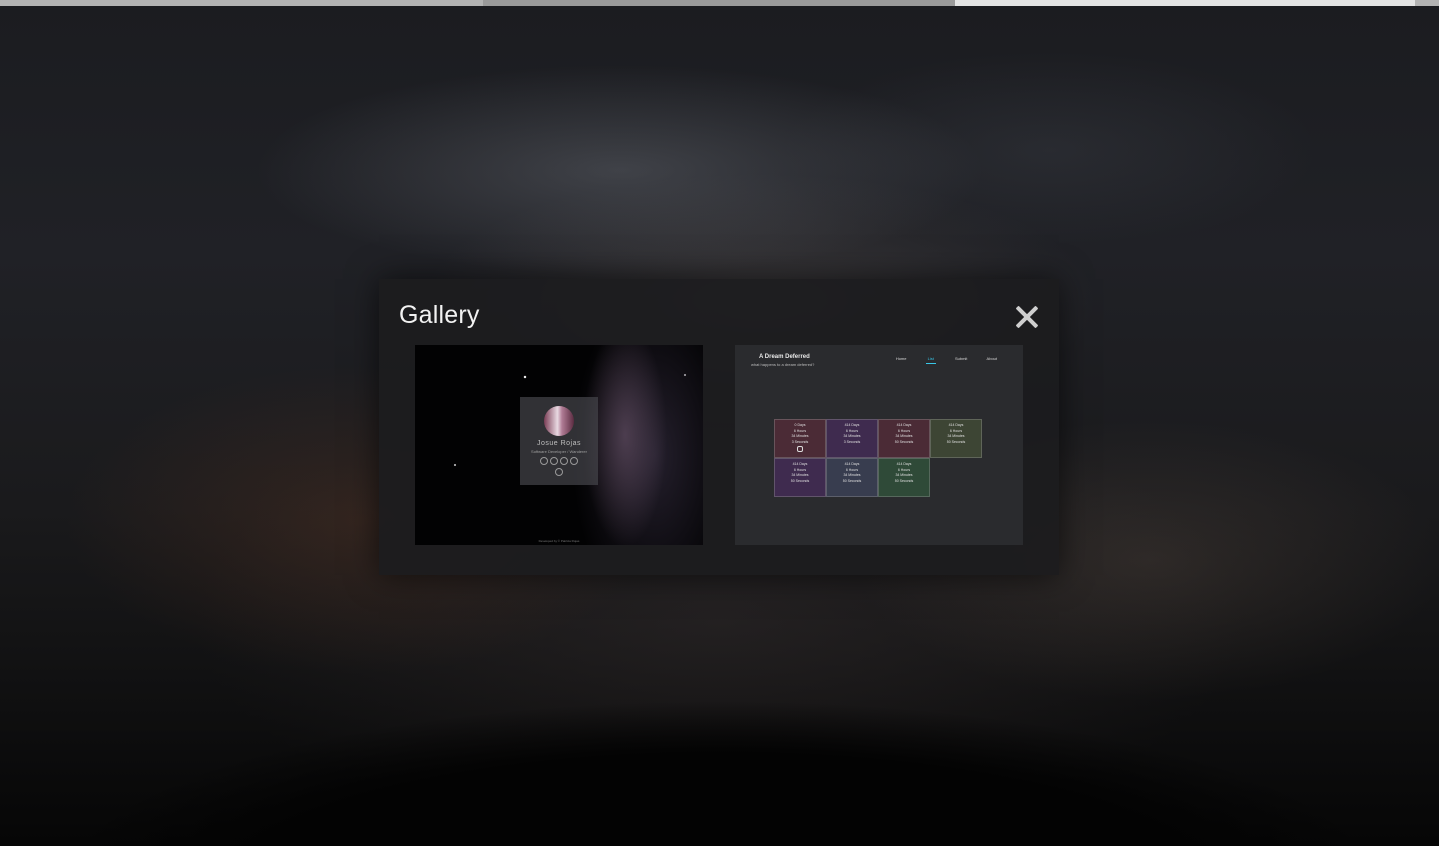 Image resolution: width=1439 pixels, height=846 pixels. What do you see at coordinates (783, 364) in the screenshot?
I see `thumbnail-subtitle: what happens to a dream deferred?` at bounding box center [783, 364].